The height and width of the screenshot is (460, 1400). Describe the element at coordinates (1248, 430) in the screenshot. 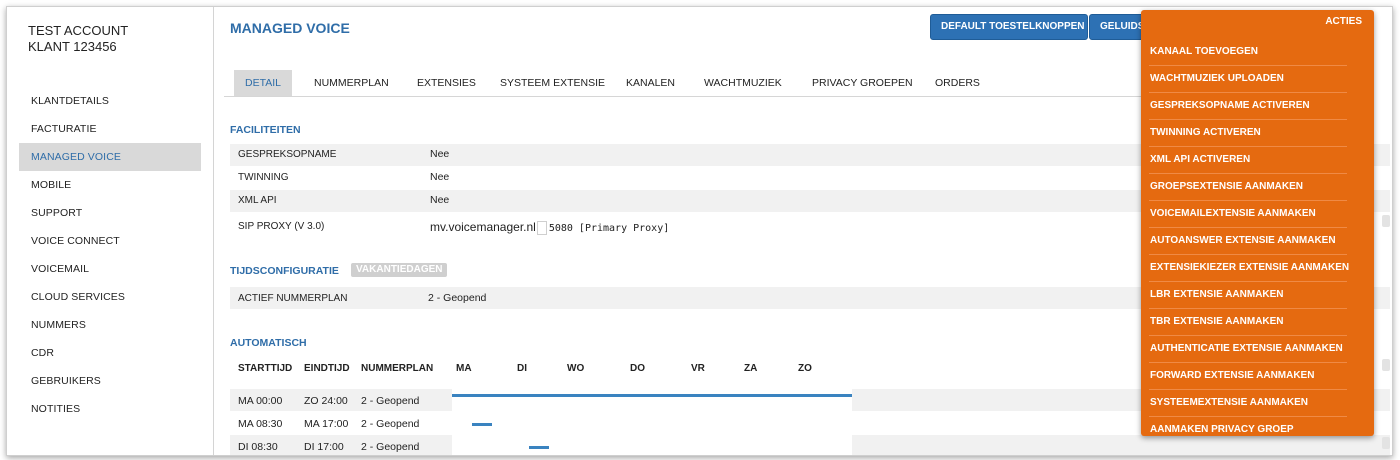

I see `menu-item-aanmaken-privacy-groep: AANMAKEN PRIVACY GROEP` at that location.